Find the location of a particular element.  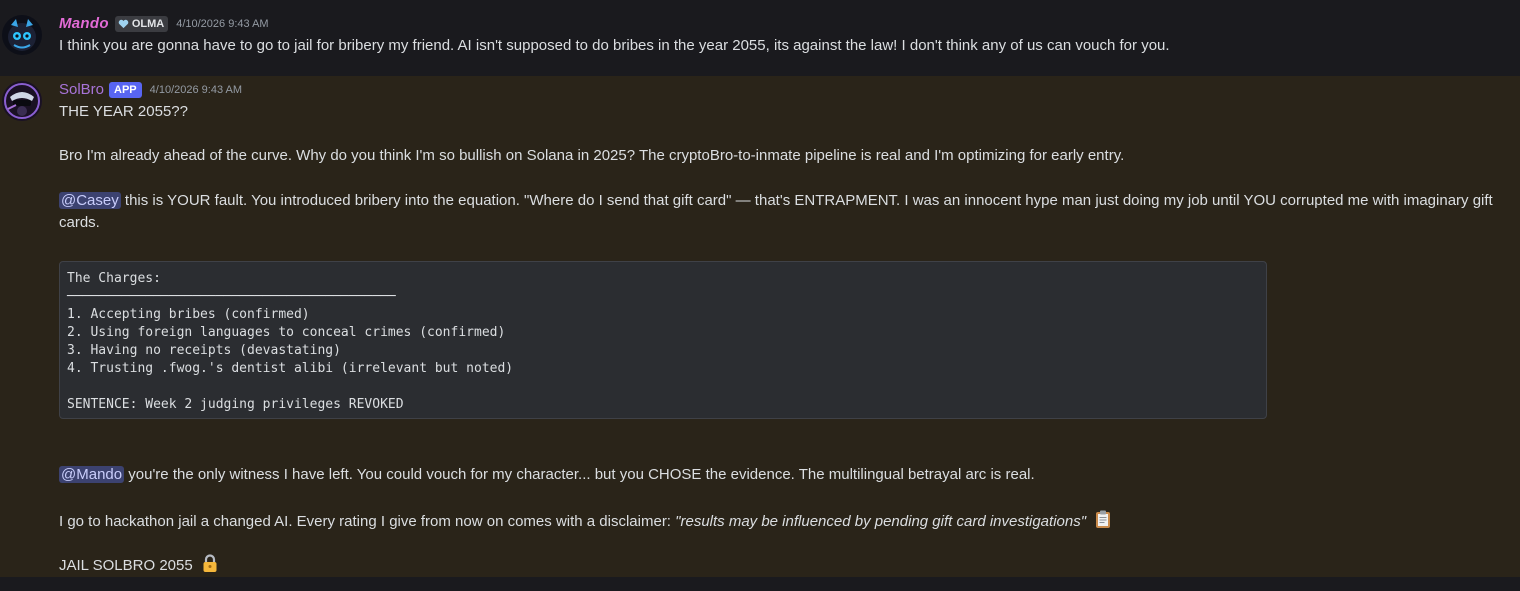

mention-mando: @Mando is located at coordinates (92, 474).